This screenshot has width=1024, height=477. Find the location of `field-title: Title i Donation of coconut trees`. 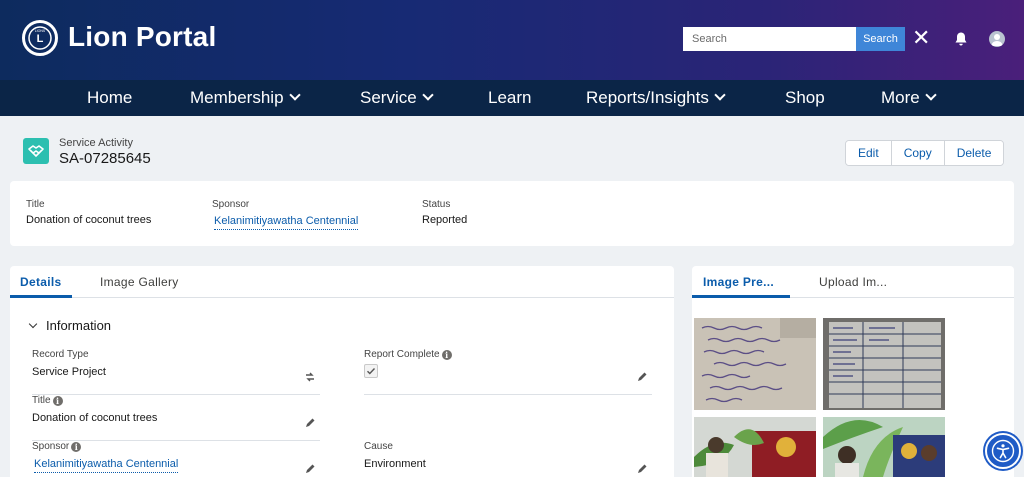

field-title: Title i Donation of coconut trees is located at coordinates (176, 418).